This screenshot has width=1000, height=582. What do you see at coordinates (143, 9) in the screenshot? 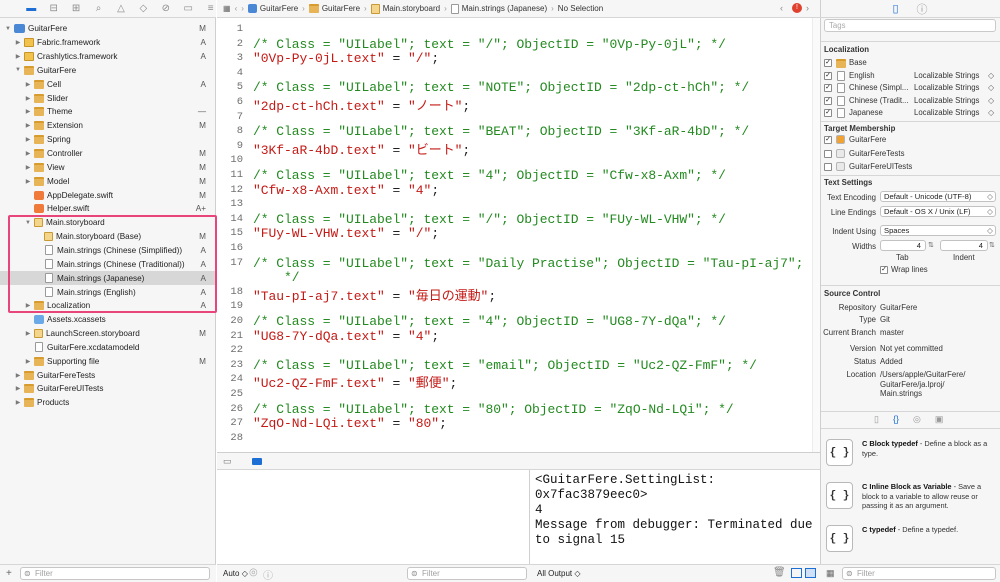
I see `test-icon: ◇` at bounding box center [143, 9].